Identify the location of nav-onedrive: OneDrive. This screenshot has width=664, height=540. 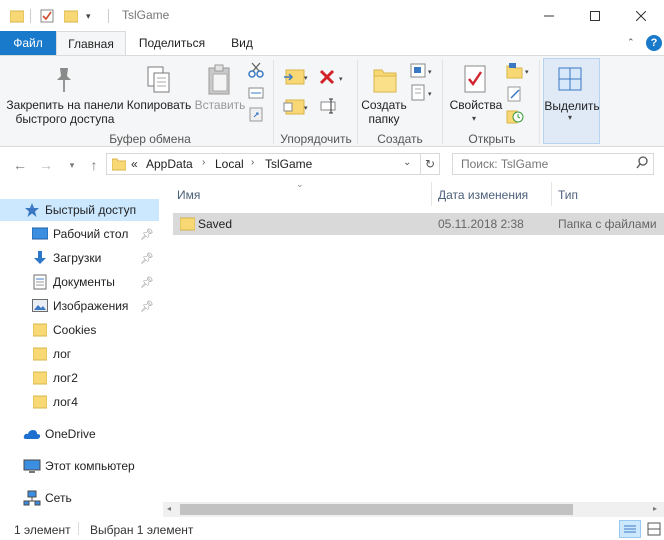
(79, 434).